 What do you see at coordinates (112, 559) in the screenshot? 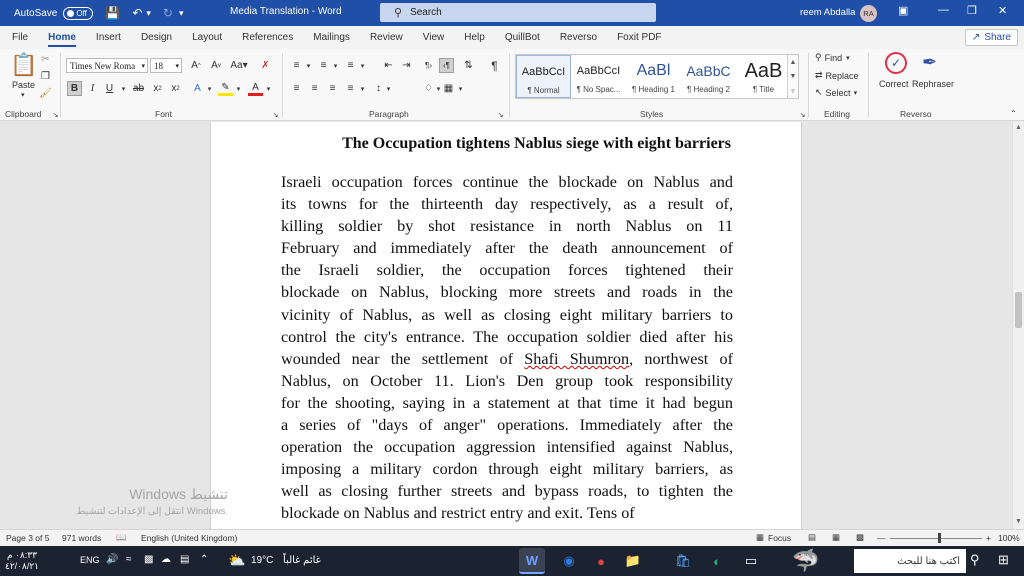
I see `volume-icon: 🔊` at bounding box center [112, 559].